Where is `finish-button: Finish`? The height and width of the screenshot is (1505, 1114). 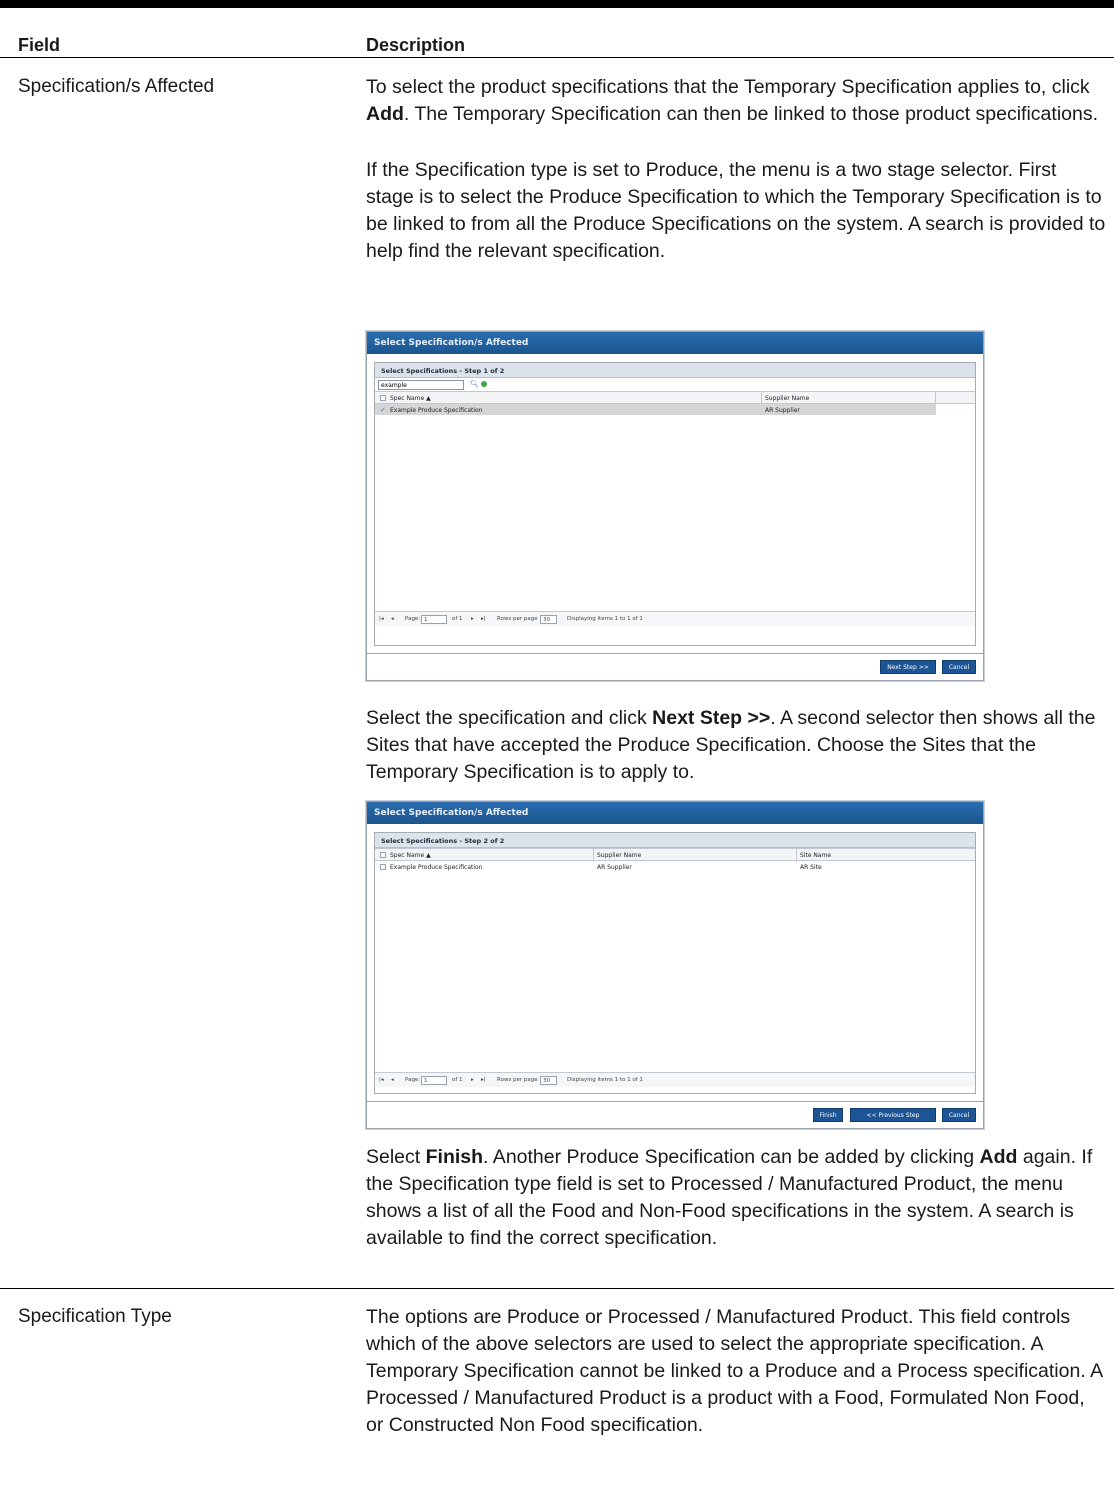
finish-button: Finish is located at coordinates (828, 1115).